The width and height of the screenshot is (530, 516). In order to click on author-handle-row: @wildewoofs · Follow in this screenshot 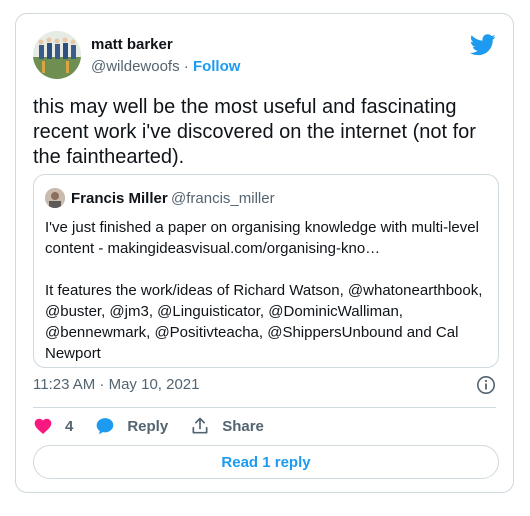, I will do `click(165, 66)`.